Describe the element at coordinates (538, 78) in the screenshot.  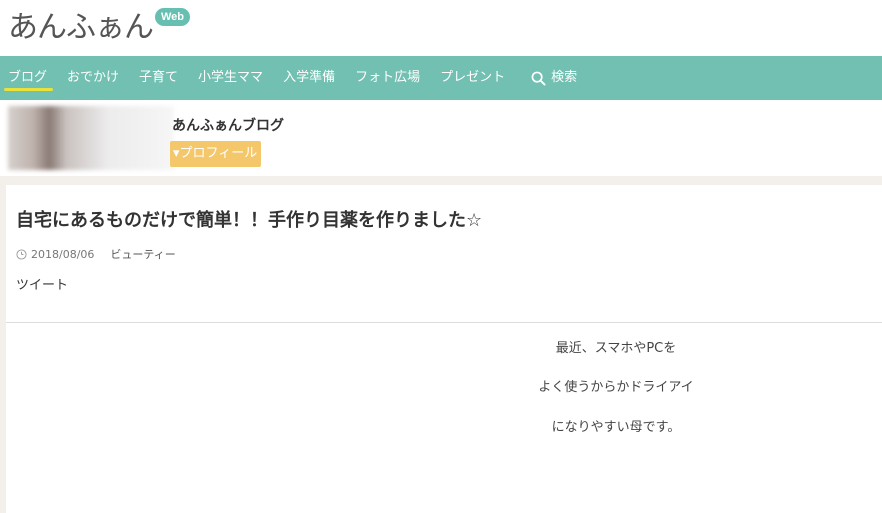
I see `search-icon` at that location.